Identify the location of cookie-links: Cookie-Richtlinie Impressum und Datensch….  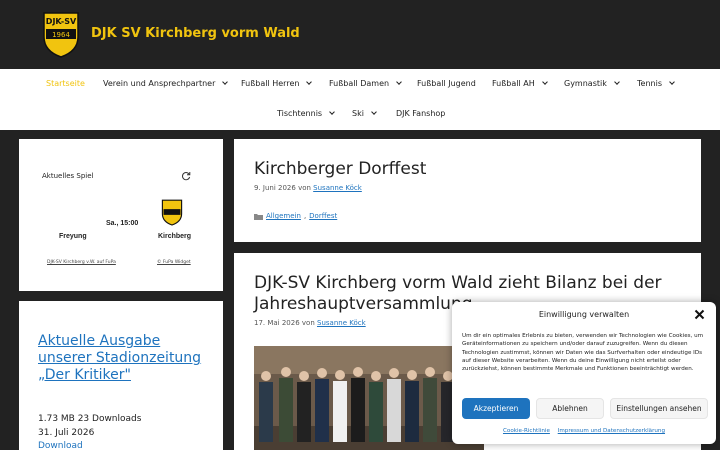
(584, 431).